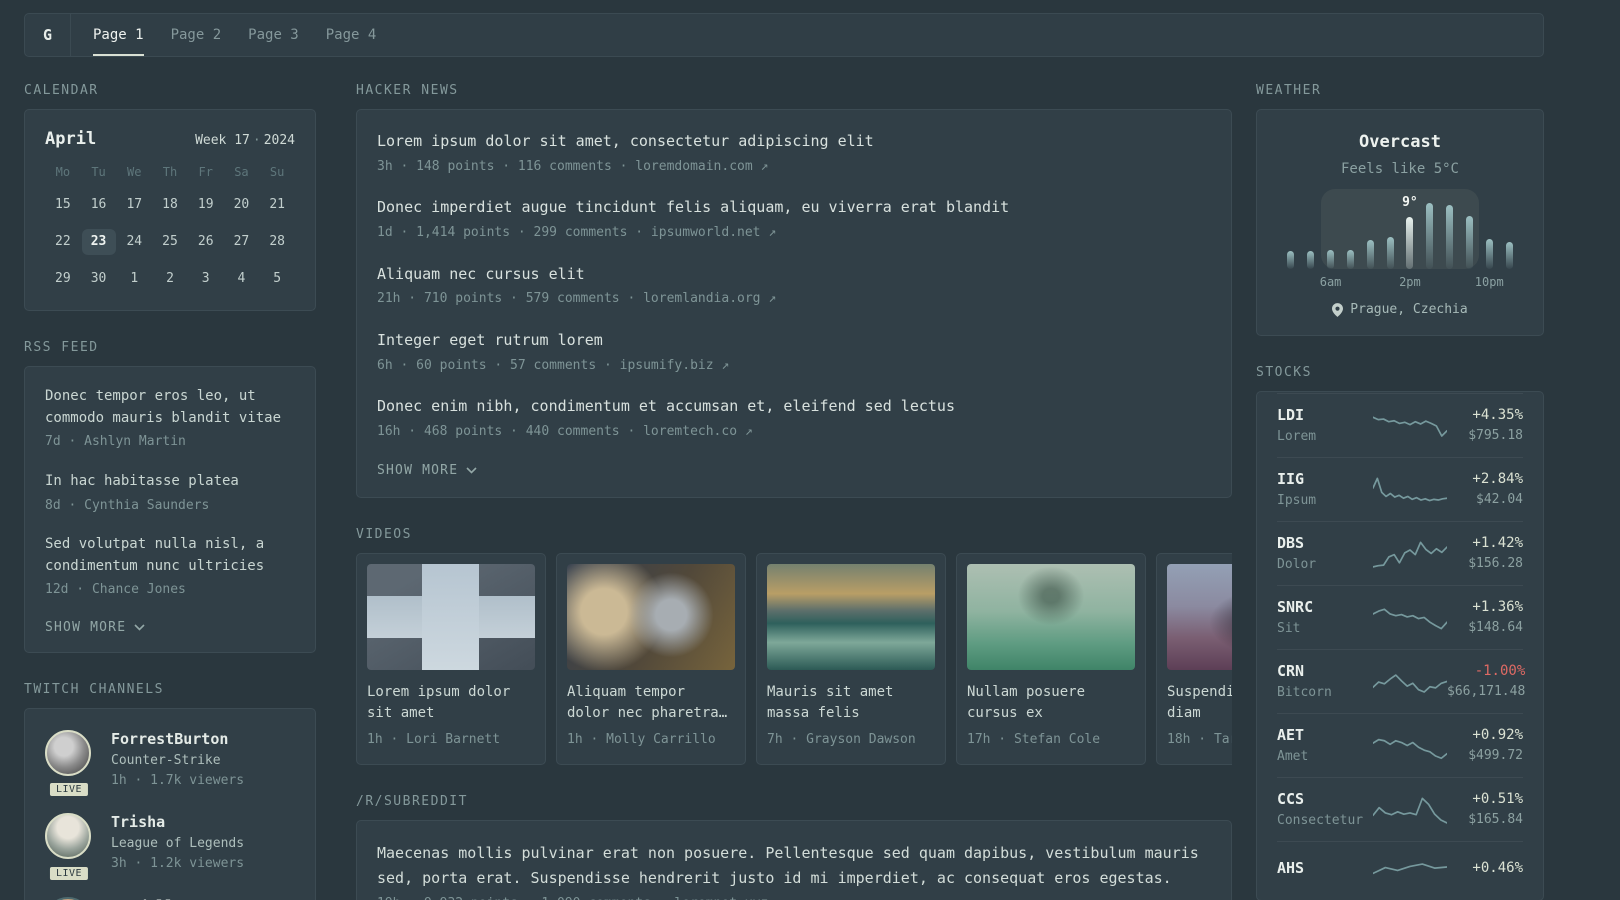 The image size is (1620, 900). Describe the element at coordinates (1289, 628) in the screenshot. I see `stock-name: Sit` at that location.